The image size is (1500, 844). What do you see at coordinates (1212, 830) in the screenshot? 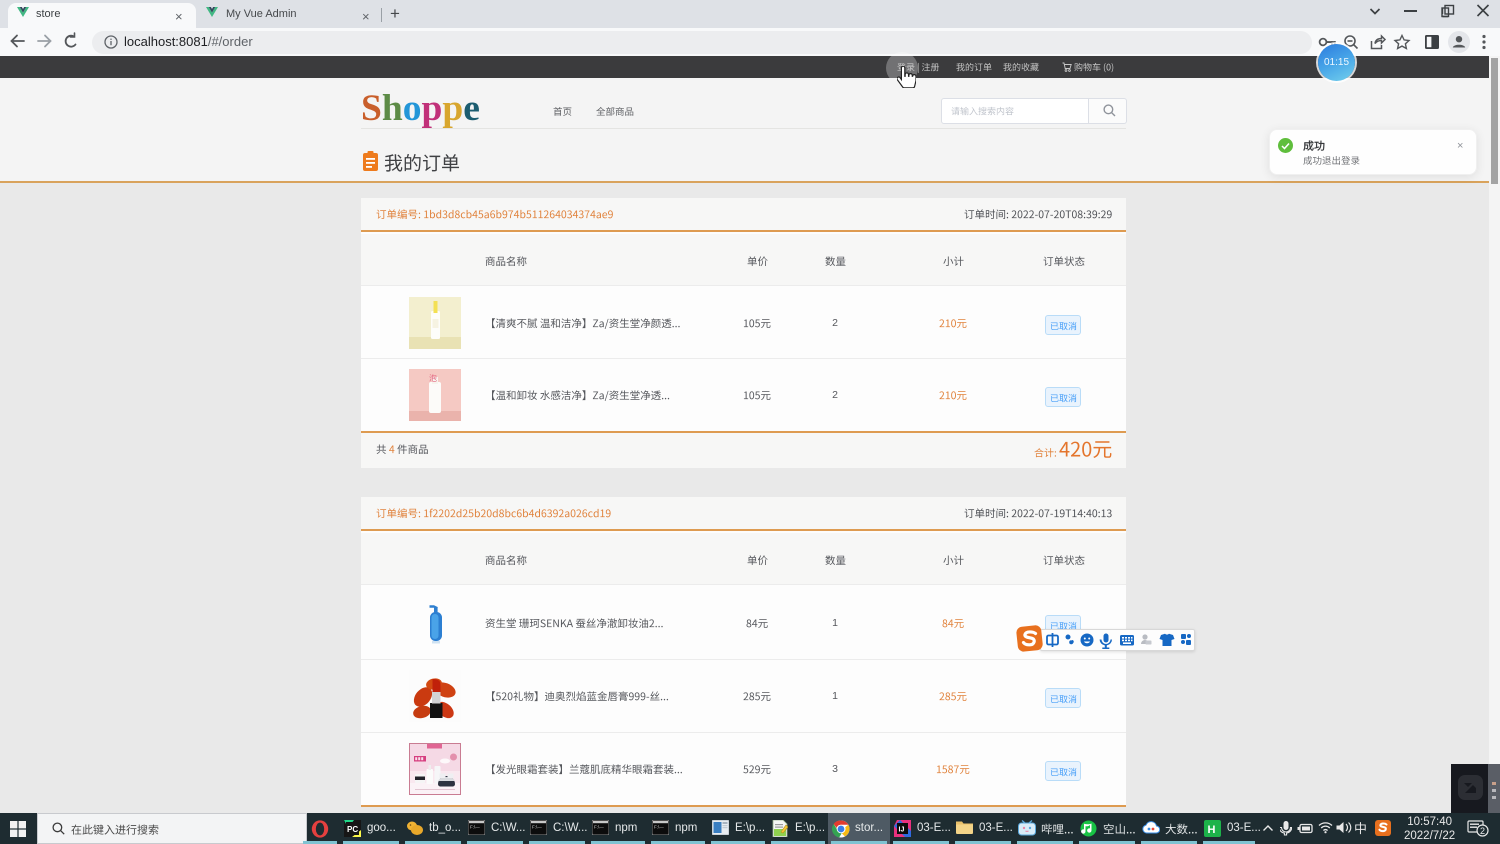
I see `svg-text: H` at bounding box center [1212, 830].